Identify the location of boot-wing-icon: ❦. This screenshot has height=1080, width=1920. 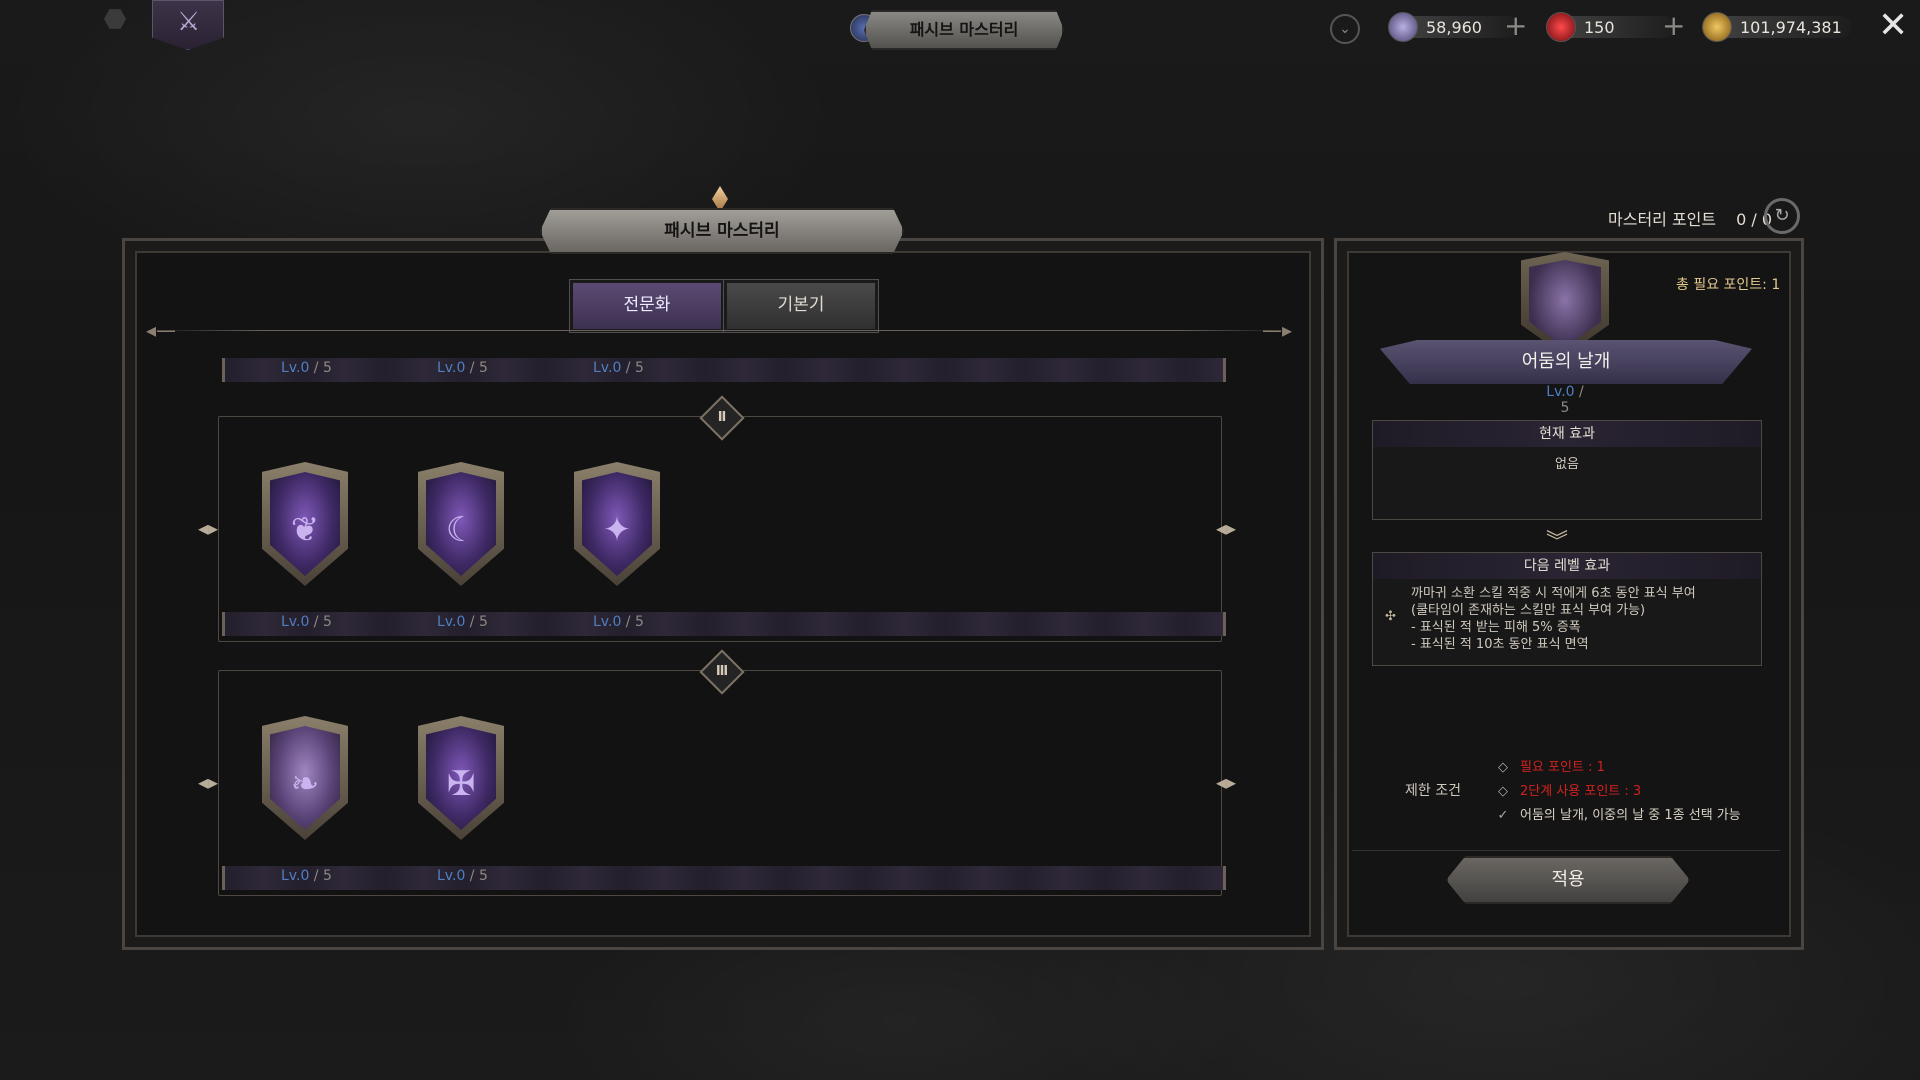
(305, 530).